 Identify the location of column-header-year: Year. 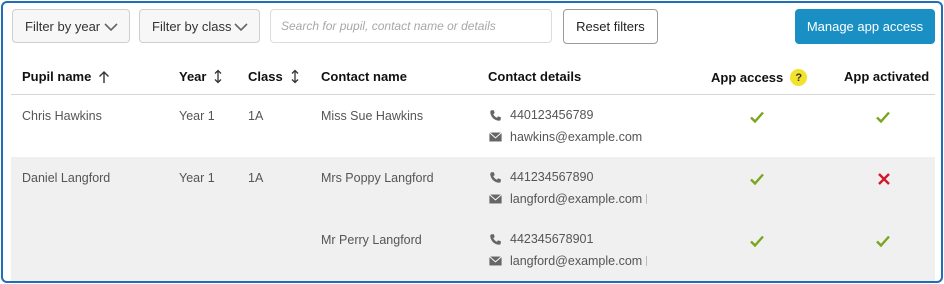
(201, 76).